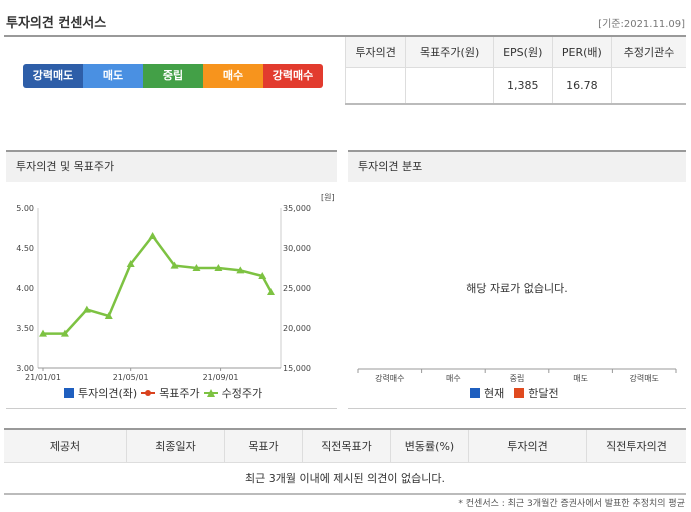 This screenshot has width=691, height=512. Describe the element at coordinates (389, 378) in the screenshot. I see `distribution-category-label: 강력매수` at that location.